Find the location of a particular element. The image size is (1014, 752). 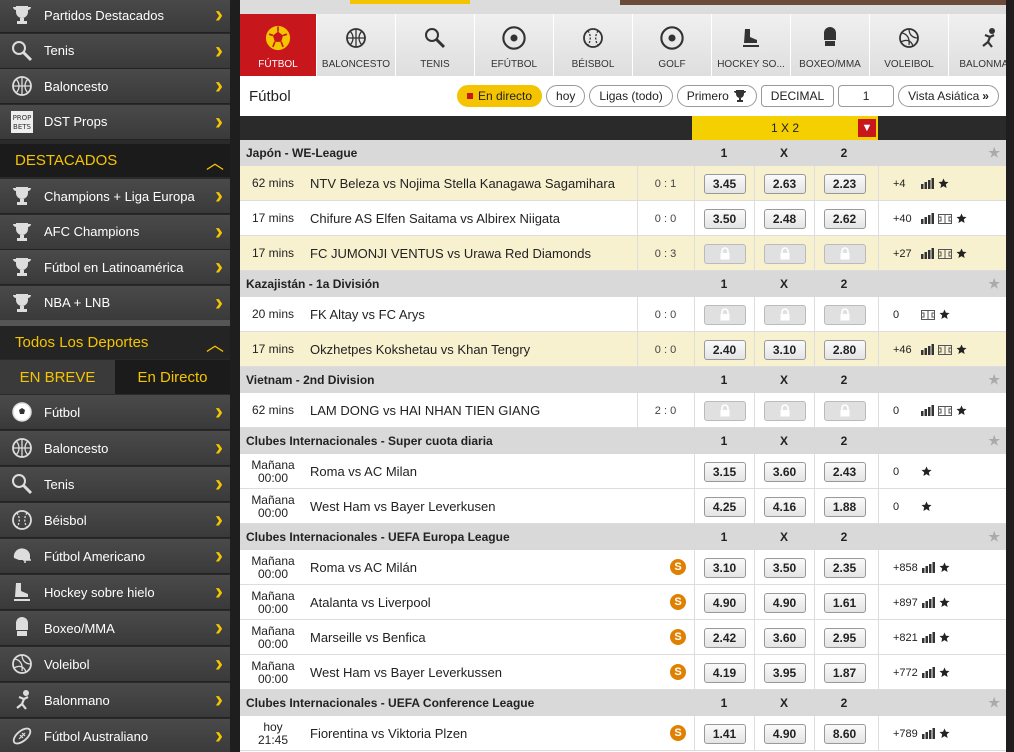

odds-button: 1.88 is located at coordinates (844, 506).